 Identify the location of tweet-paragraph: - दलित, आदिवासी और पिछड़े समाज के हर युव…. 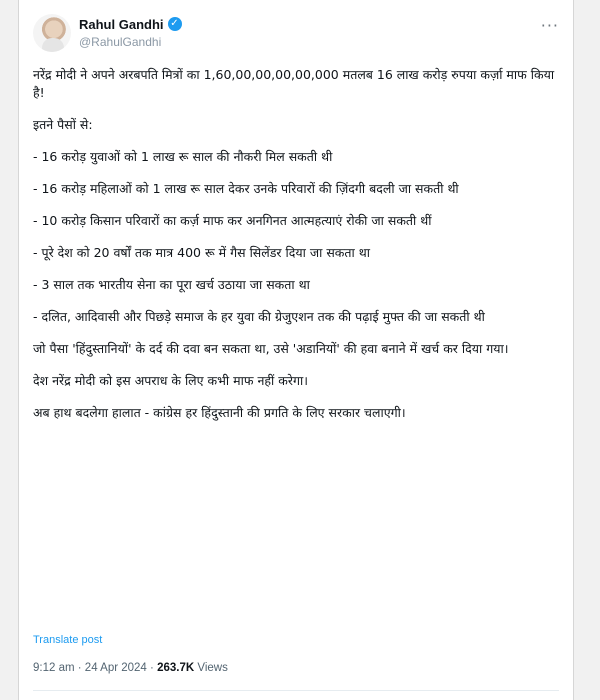
(259, 316).